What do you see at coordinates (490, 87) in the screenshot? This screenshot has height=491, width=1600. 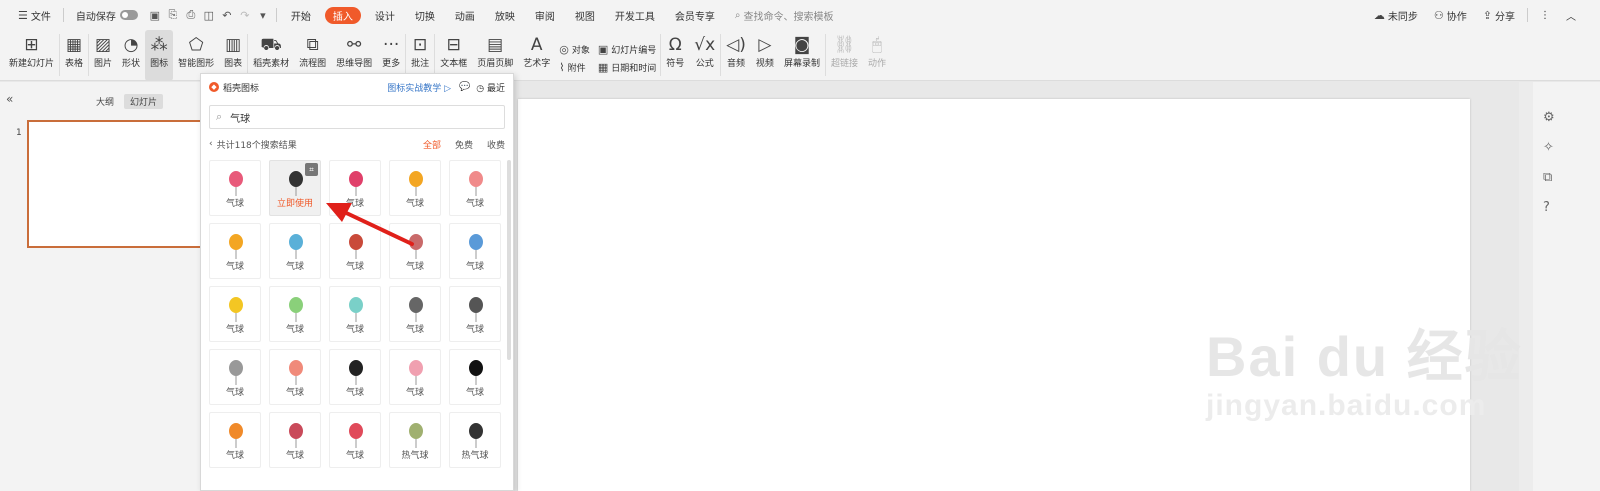 I see `recent-button: ◷ 最近` at bounding box center [490, 87].